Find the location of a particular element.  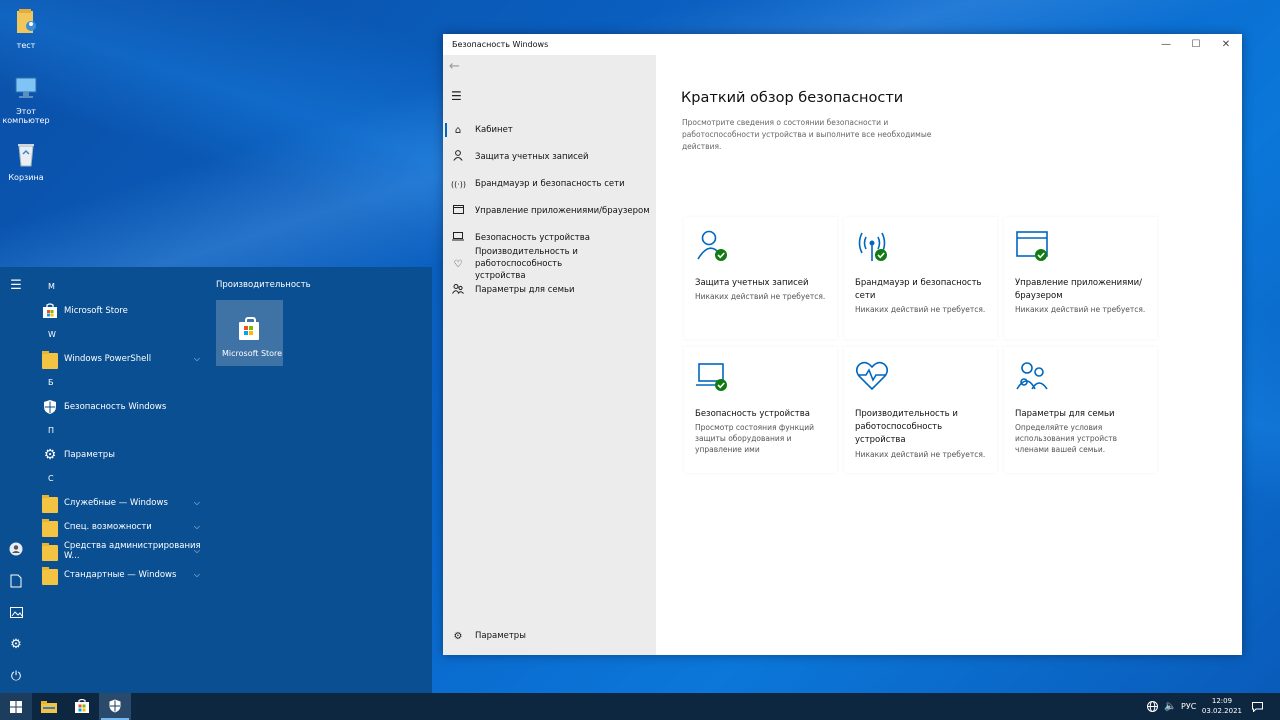

app-settings: ⚙ Параметры is located at coordinates (121, 455).